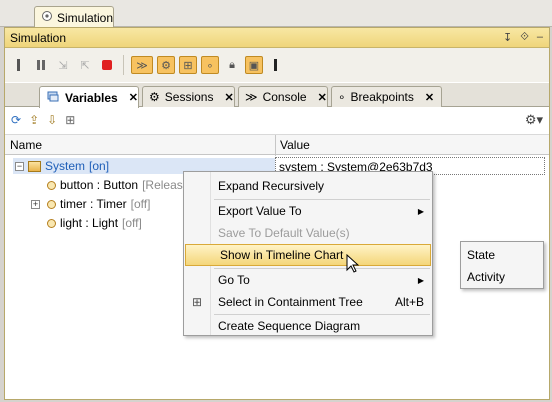 The width and height of the screenshot is (552, 402). I want to click on menu-item-accelerator: Alt+B, so click(409, 302).